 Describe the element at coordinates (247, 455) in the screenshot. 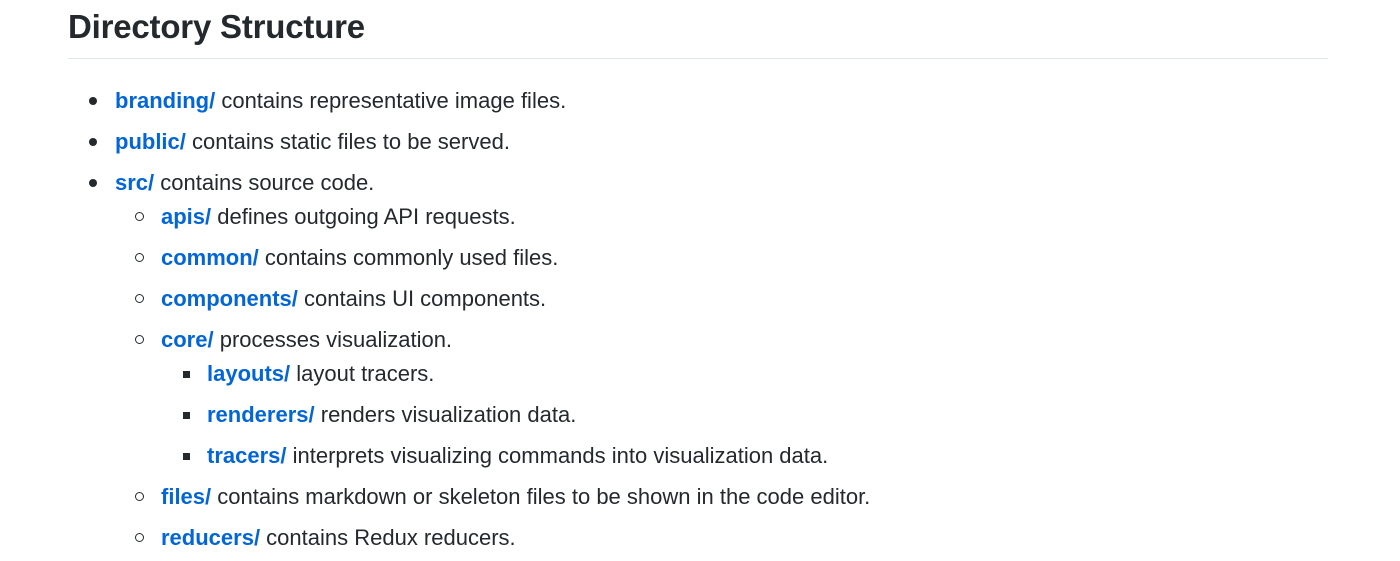

I see `tracers-link: tracers/` at that location.